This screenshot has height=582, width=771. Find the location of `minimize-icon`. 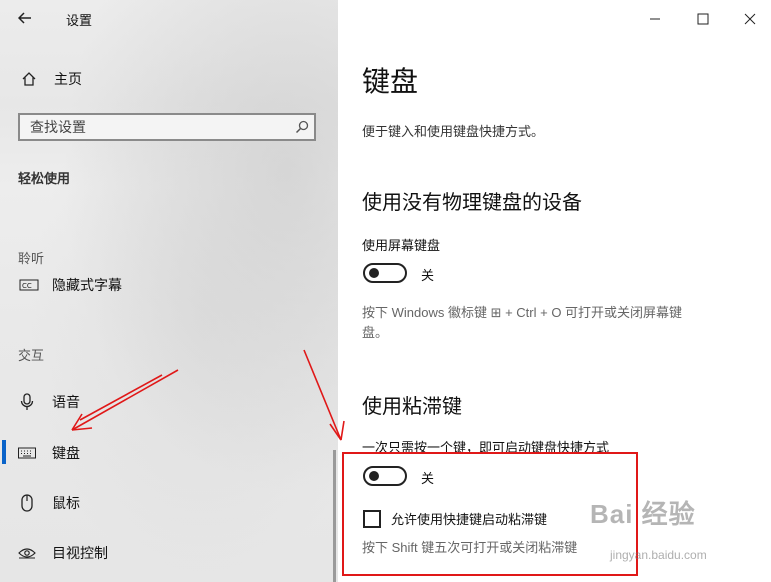

minimize-icon is located at coordinates (655, 19).